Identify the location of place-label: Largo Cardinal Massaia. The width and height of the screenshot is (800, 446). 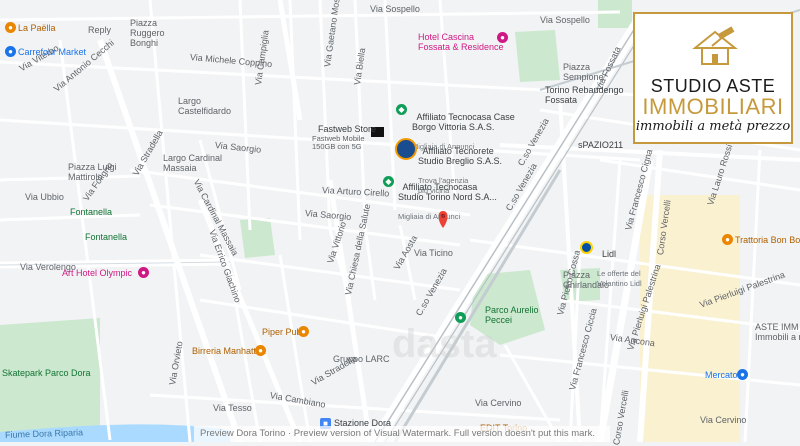
(193, 163).